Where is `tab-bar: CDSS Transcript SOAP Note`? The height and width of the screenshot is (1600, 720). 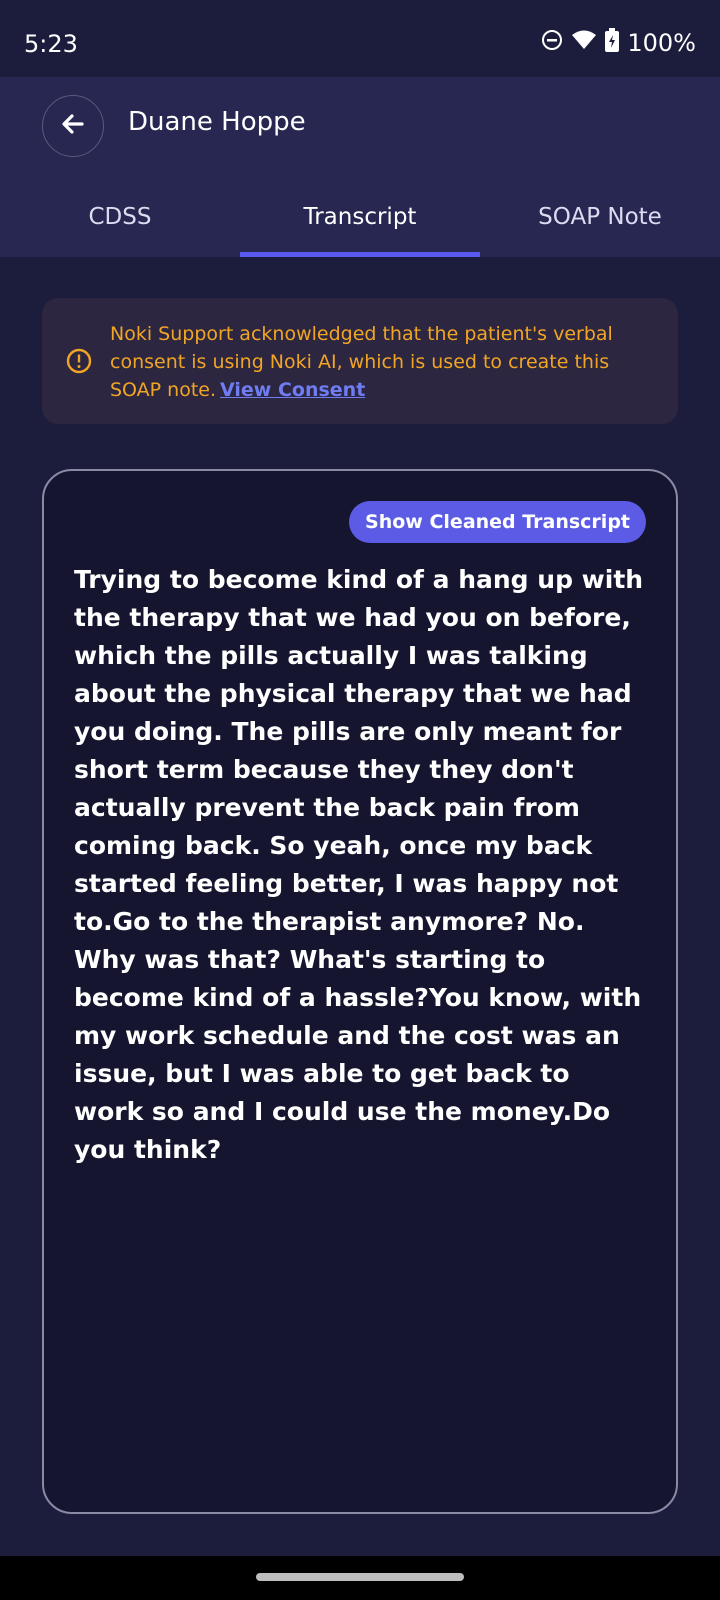 tab-bar: CDSS Transcript SOAP Note is located at coordinates (360, 217).